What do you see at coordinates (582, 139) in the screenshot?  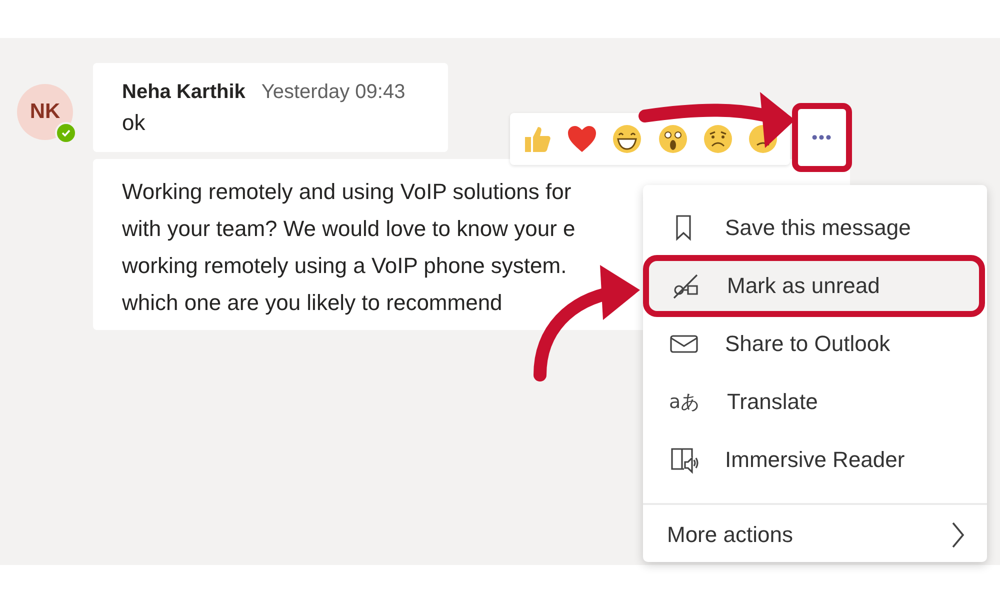 I see `heart-icon` at bounding box center [582, 139].